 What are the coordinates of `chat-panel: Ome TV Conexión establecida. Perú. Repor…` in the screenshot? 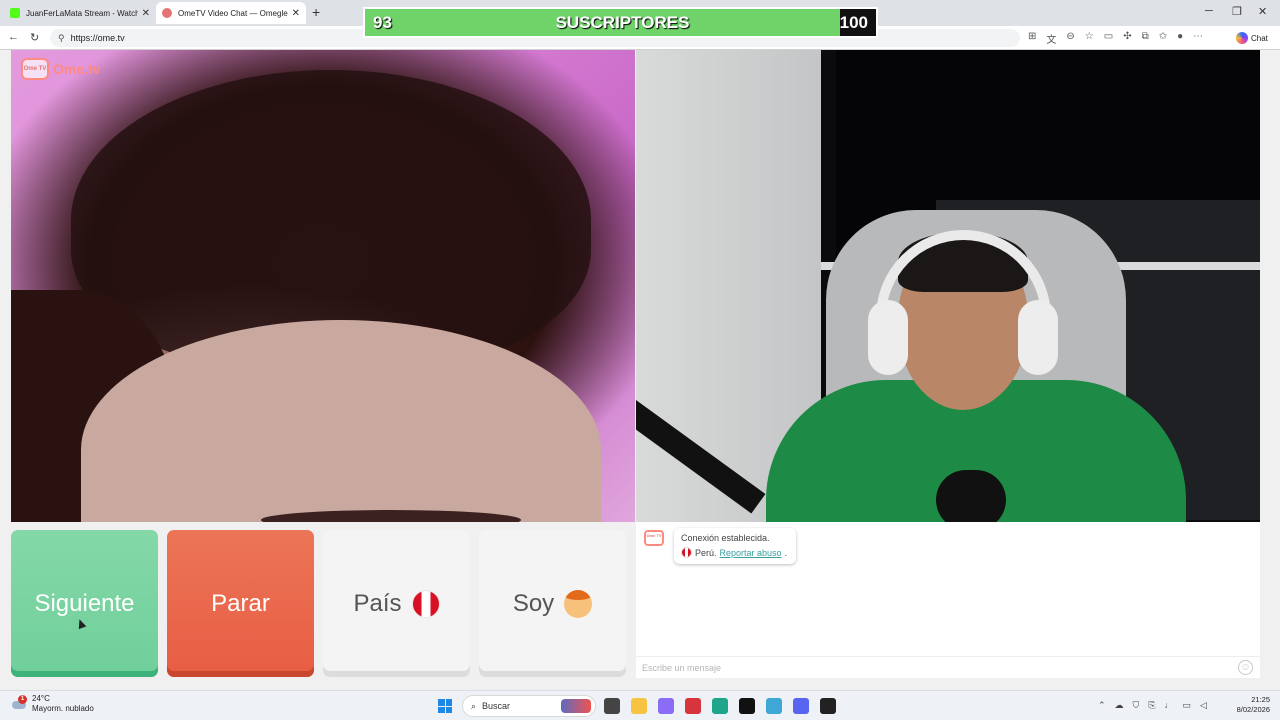 It's located at (948, 599).